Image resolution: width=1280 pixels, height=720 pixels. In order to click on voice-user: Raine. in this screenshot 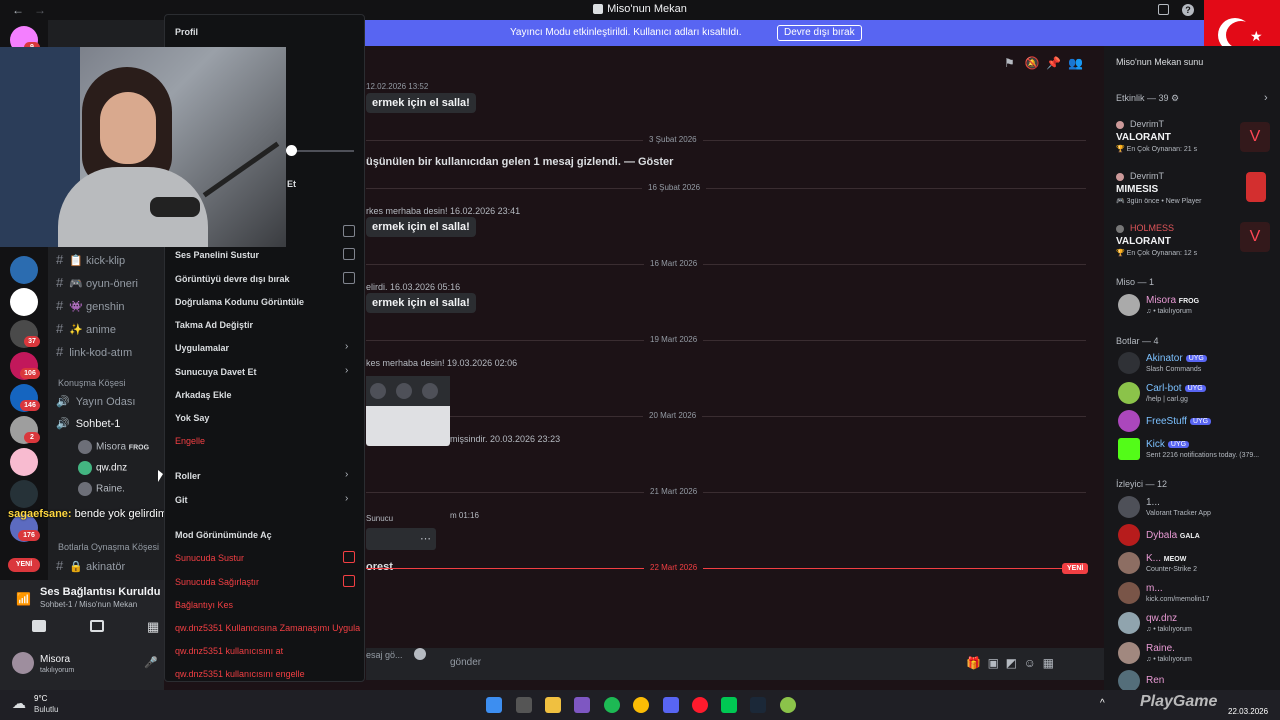, I will do `click(101, 489)`.